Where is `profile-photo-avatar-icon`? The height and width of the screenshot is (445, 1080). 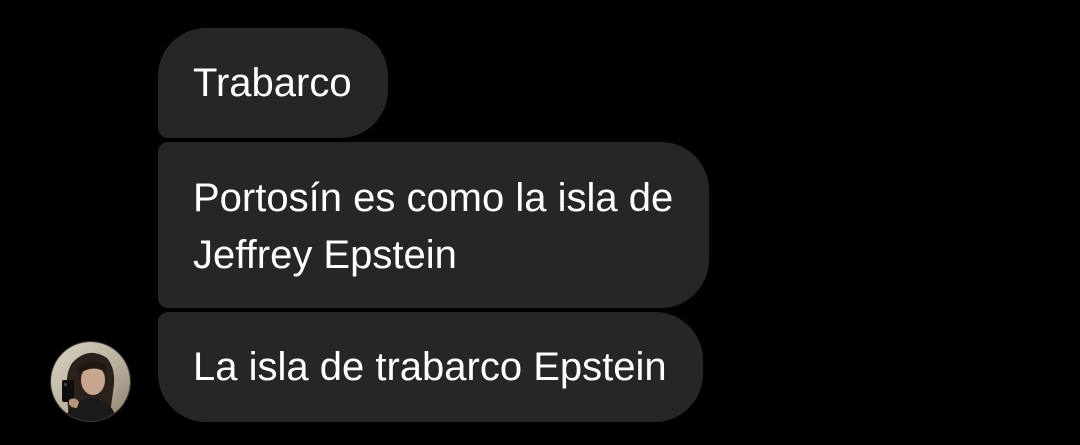
profile-photo-avatar-icon is located at coordinates (90, 381).